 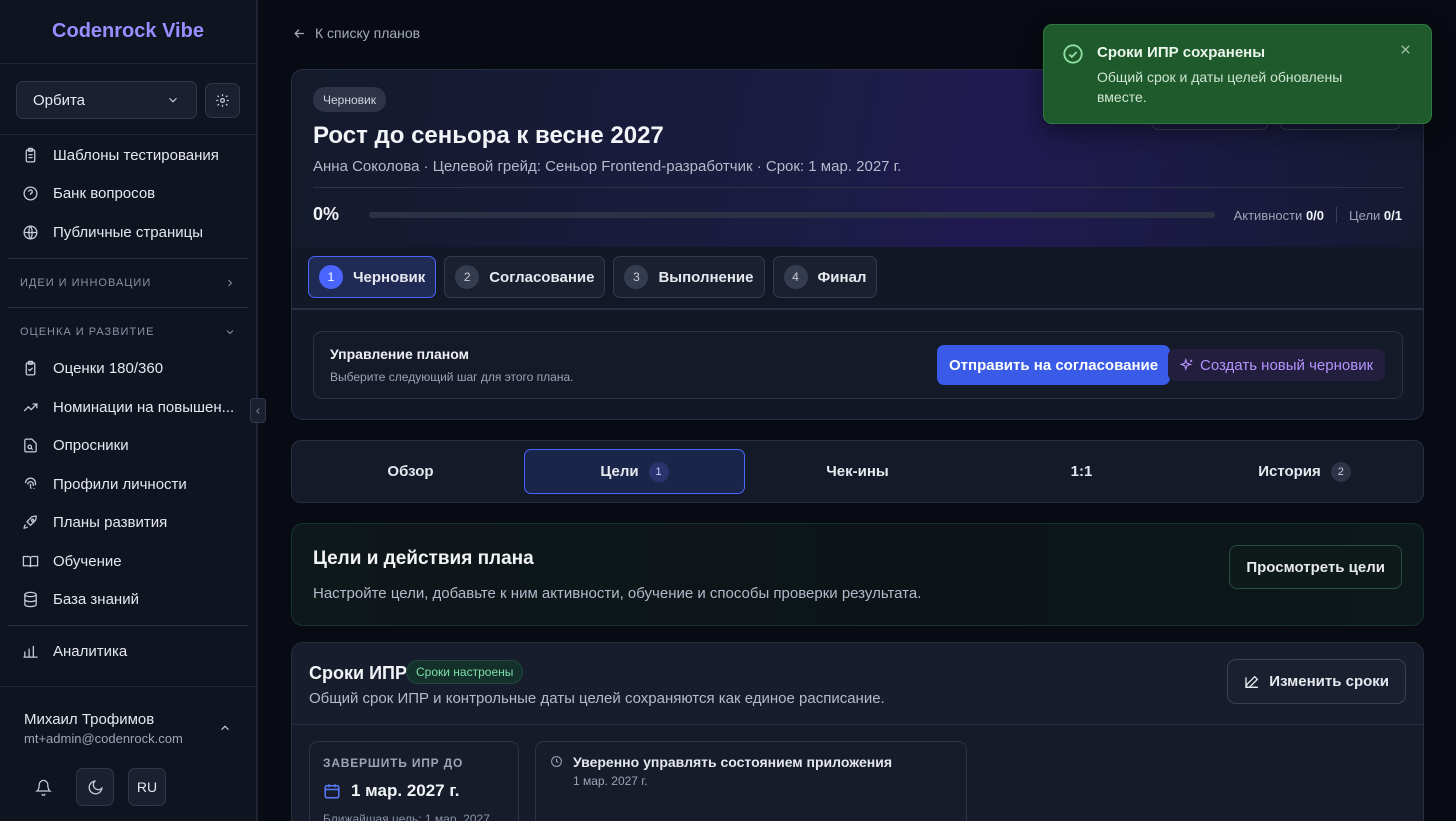 I want to click on create-draft-label: Создать новый черновик, so click(x=1287, y=365).